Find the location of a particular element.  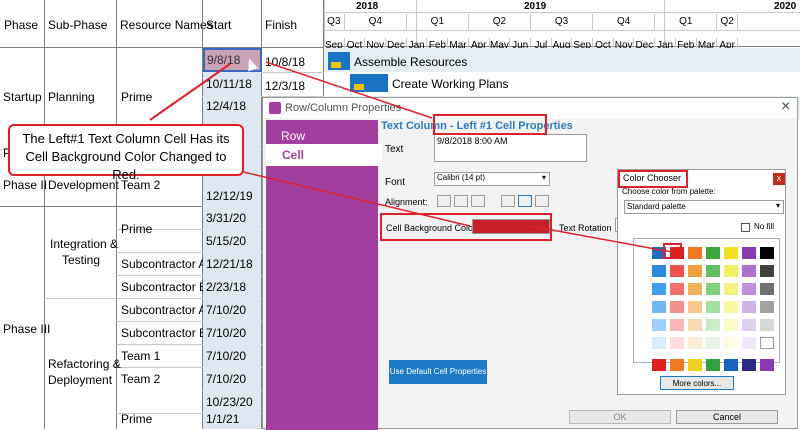

section-title-highlight is located at coordinates (490, 124).